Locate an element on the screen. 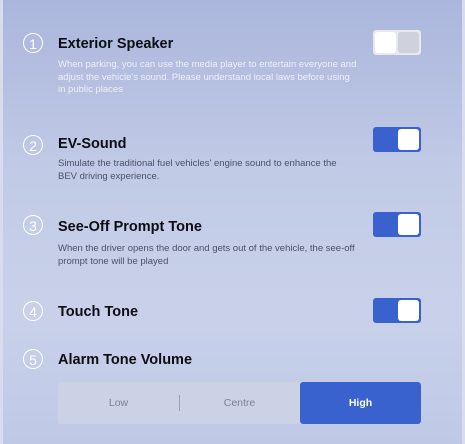  number-badge: 1 is located at coordinates (33, 43).